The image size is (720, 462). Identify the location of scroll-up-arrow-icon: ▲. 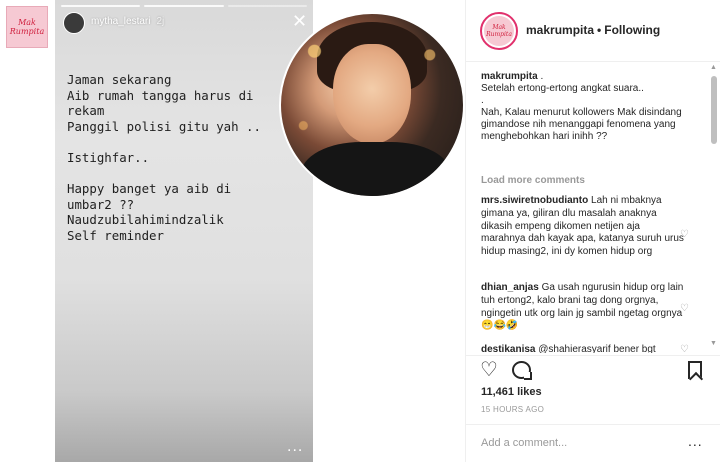
(713, 67).